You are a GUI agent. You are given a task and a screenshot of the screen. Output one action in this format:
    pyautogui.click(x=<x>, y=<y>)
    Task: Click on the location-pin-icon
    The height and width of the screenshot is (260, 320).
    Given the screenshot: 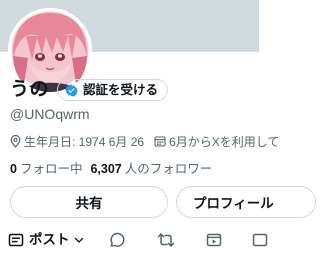 What is the action you would take?
    pyautogui.click(x=15, y=141)
    